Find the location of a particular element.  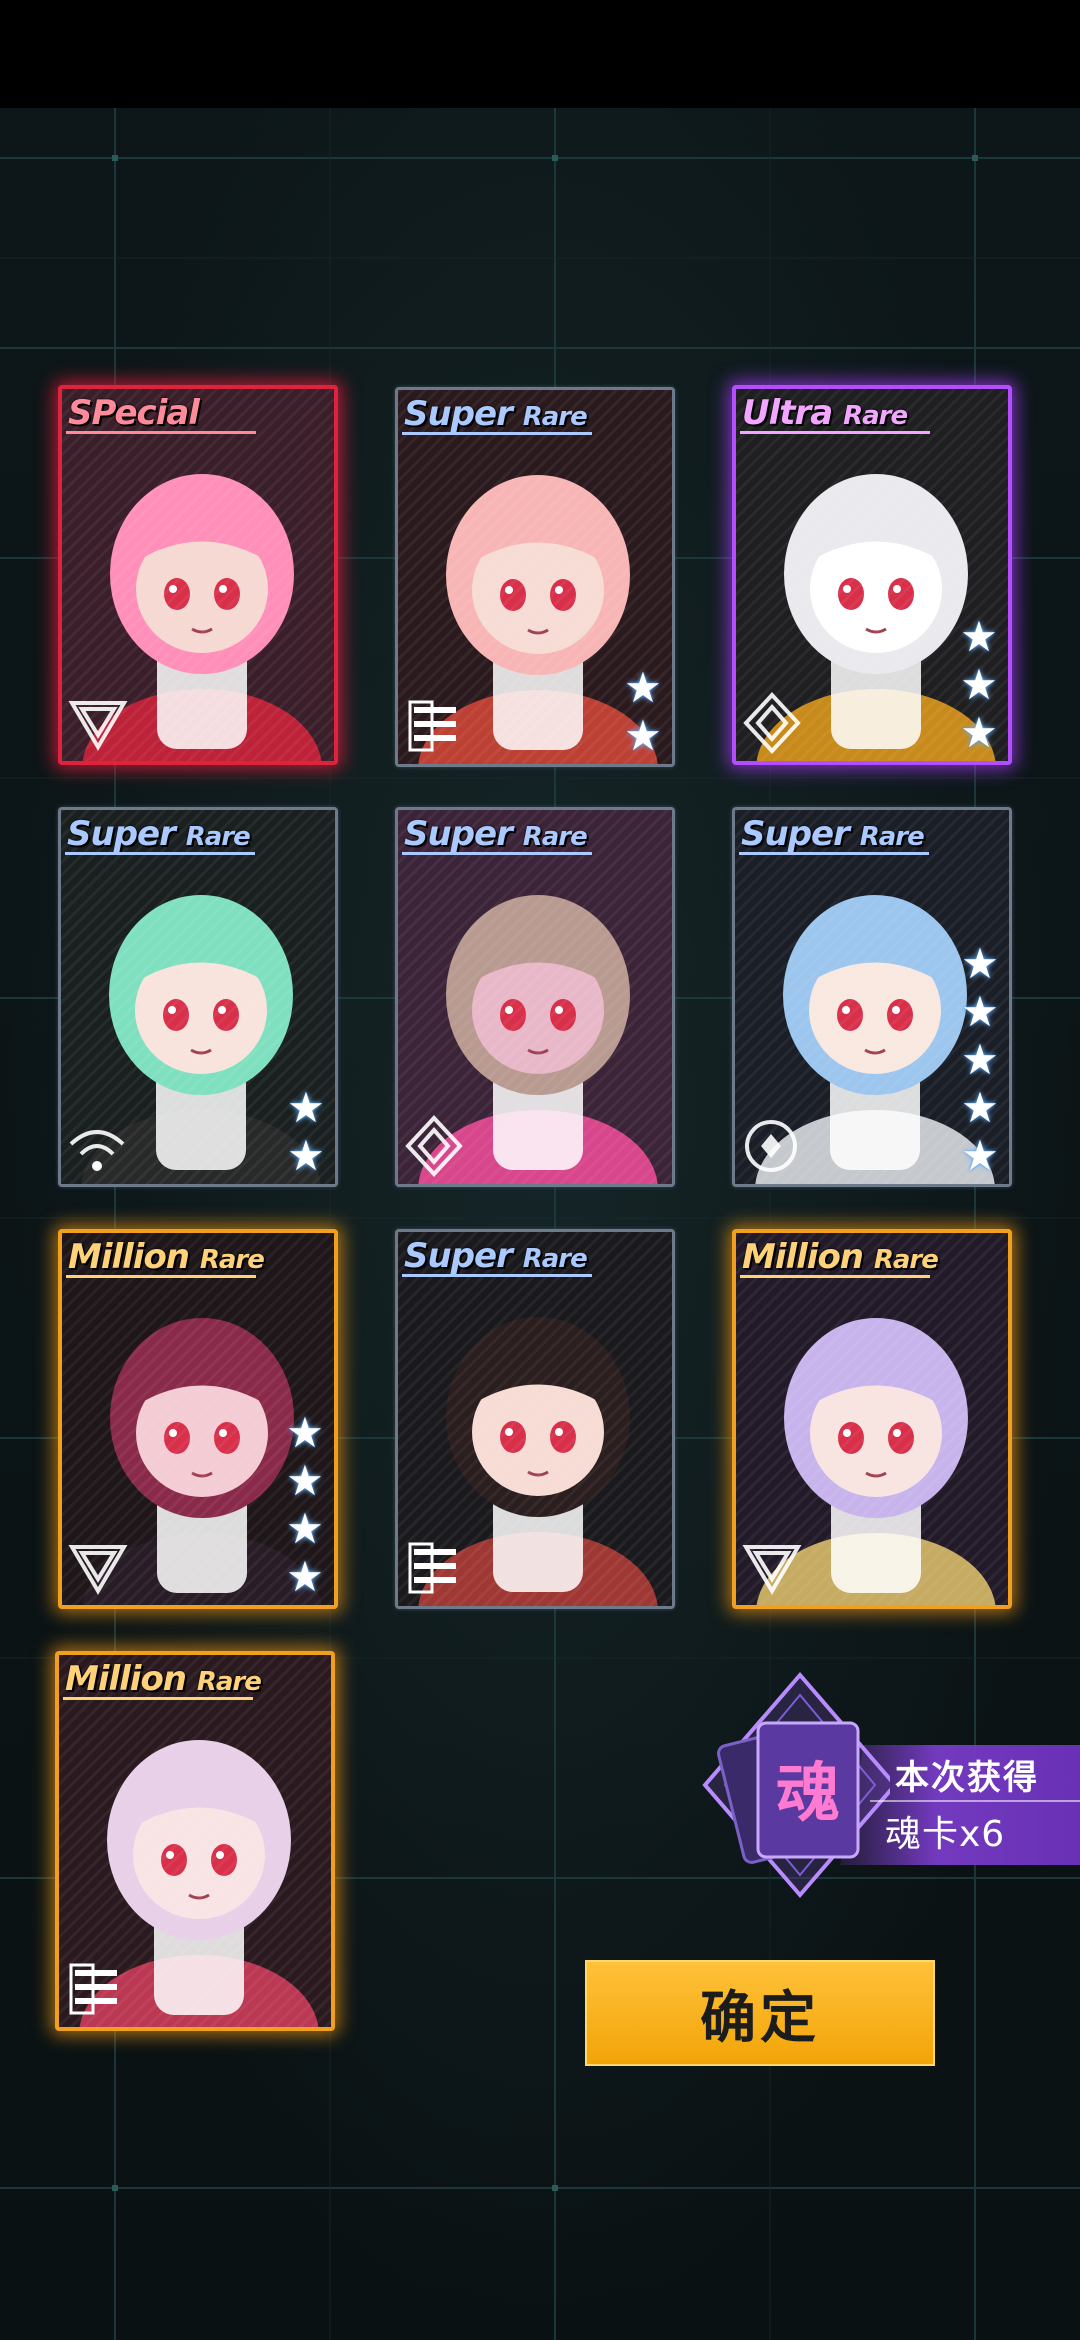

star-rating: ★ ★ ★ ★ is located at coordinates (305, 1505).